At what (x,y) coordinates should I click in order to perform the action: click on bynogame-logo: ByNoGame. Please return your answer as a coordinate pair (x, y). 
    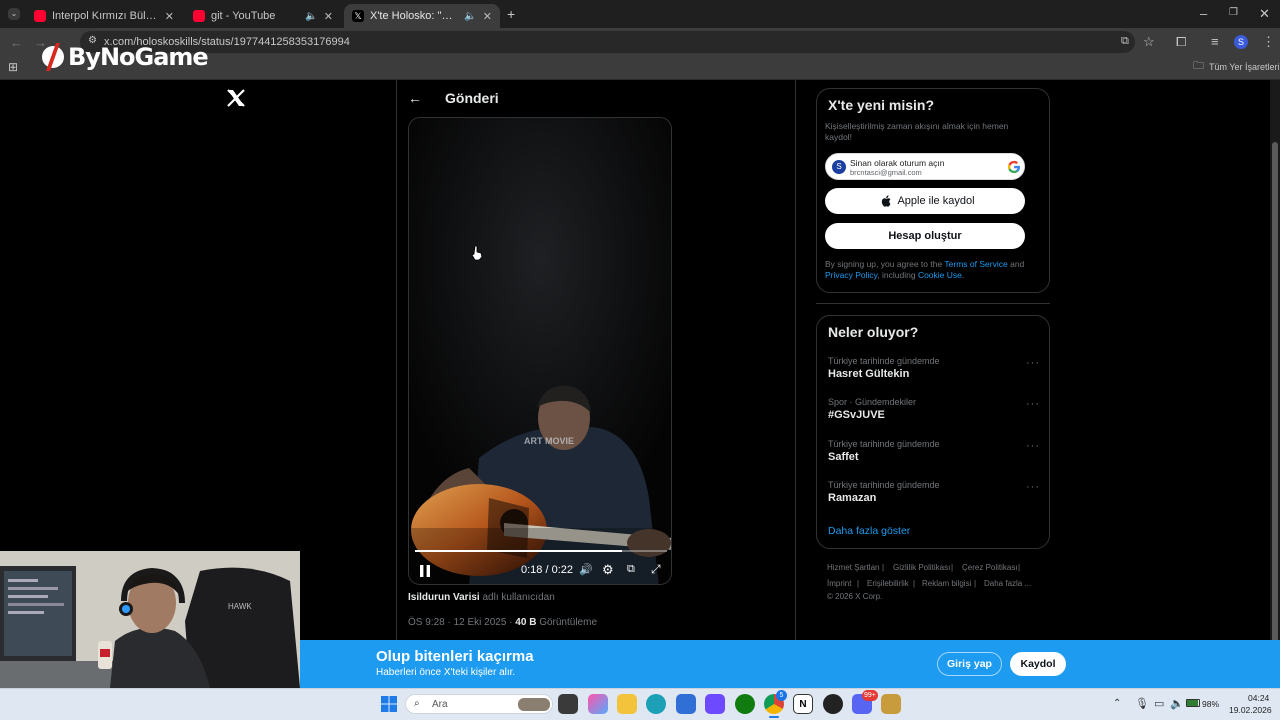
    Looking at the image, I should click on (124, 57).